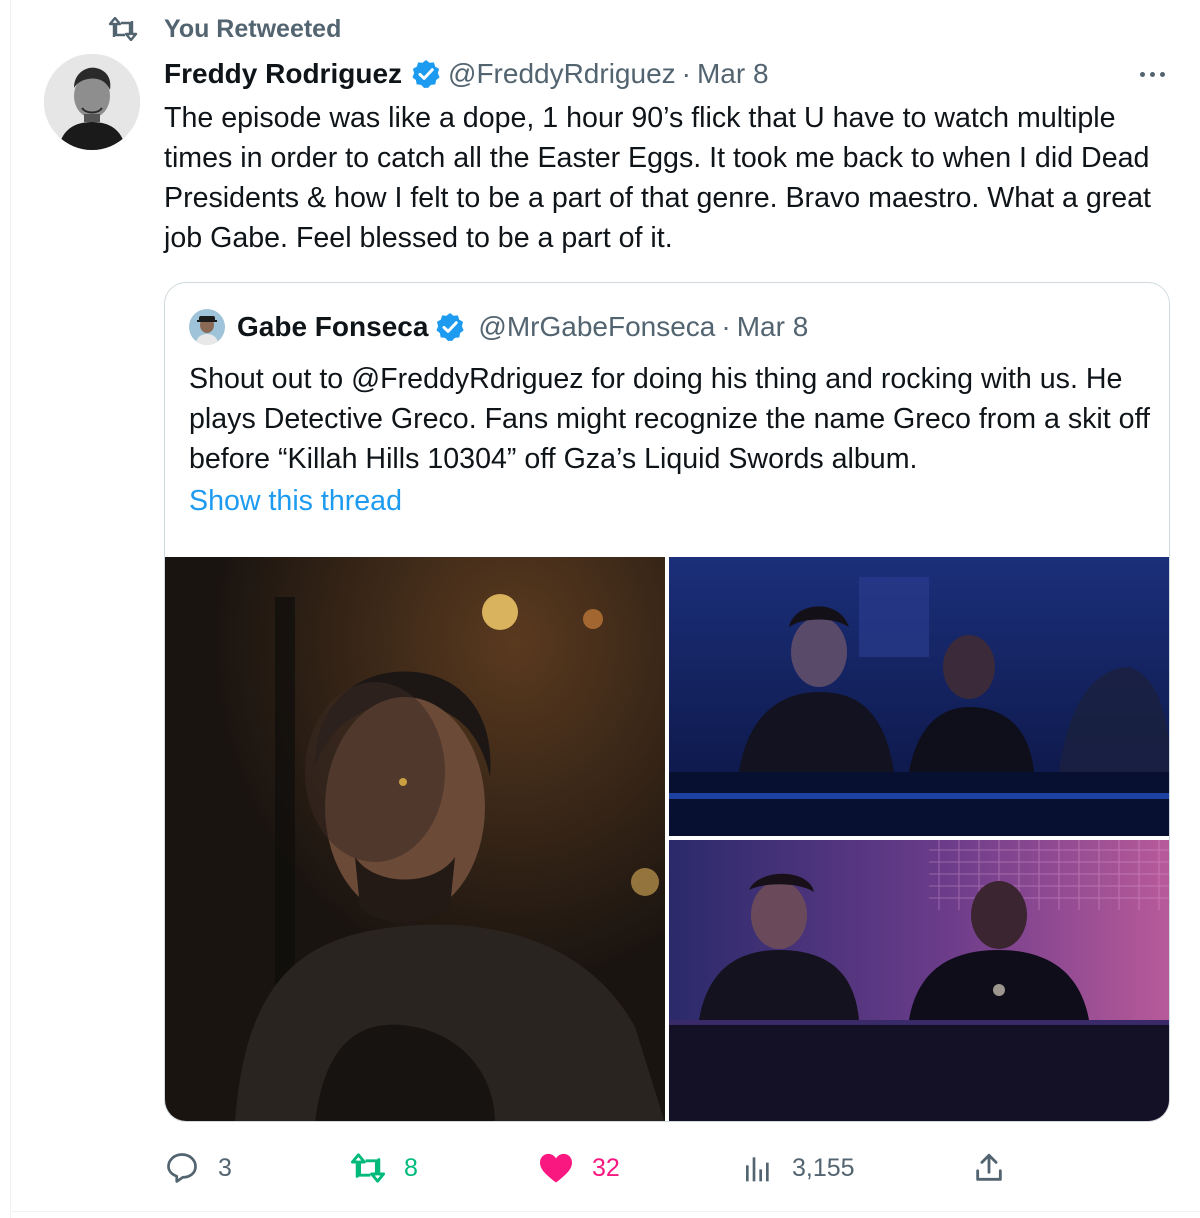 The image size is (1200, 1218). Describe the element at coordinates (92, 102) in the screenshot. I see `author-avatar` at that location.